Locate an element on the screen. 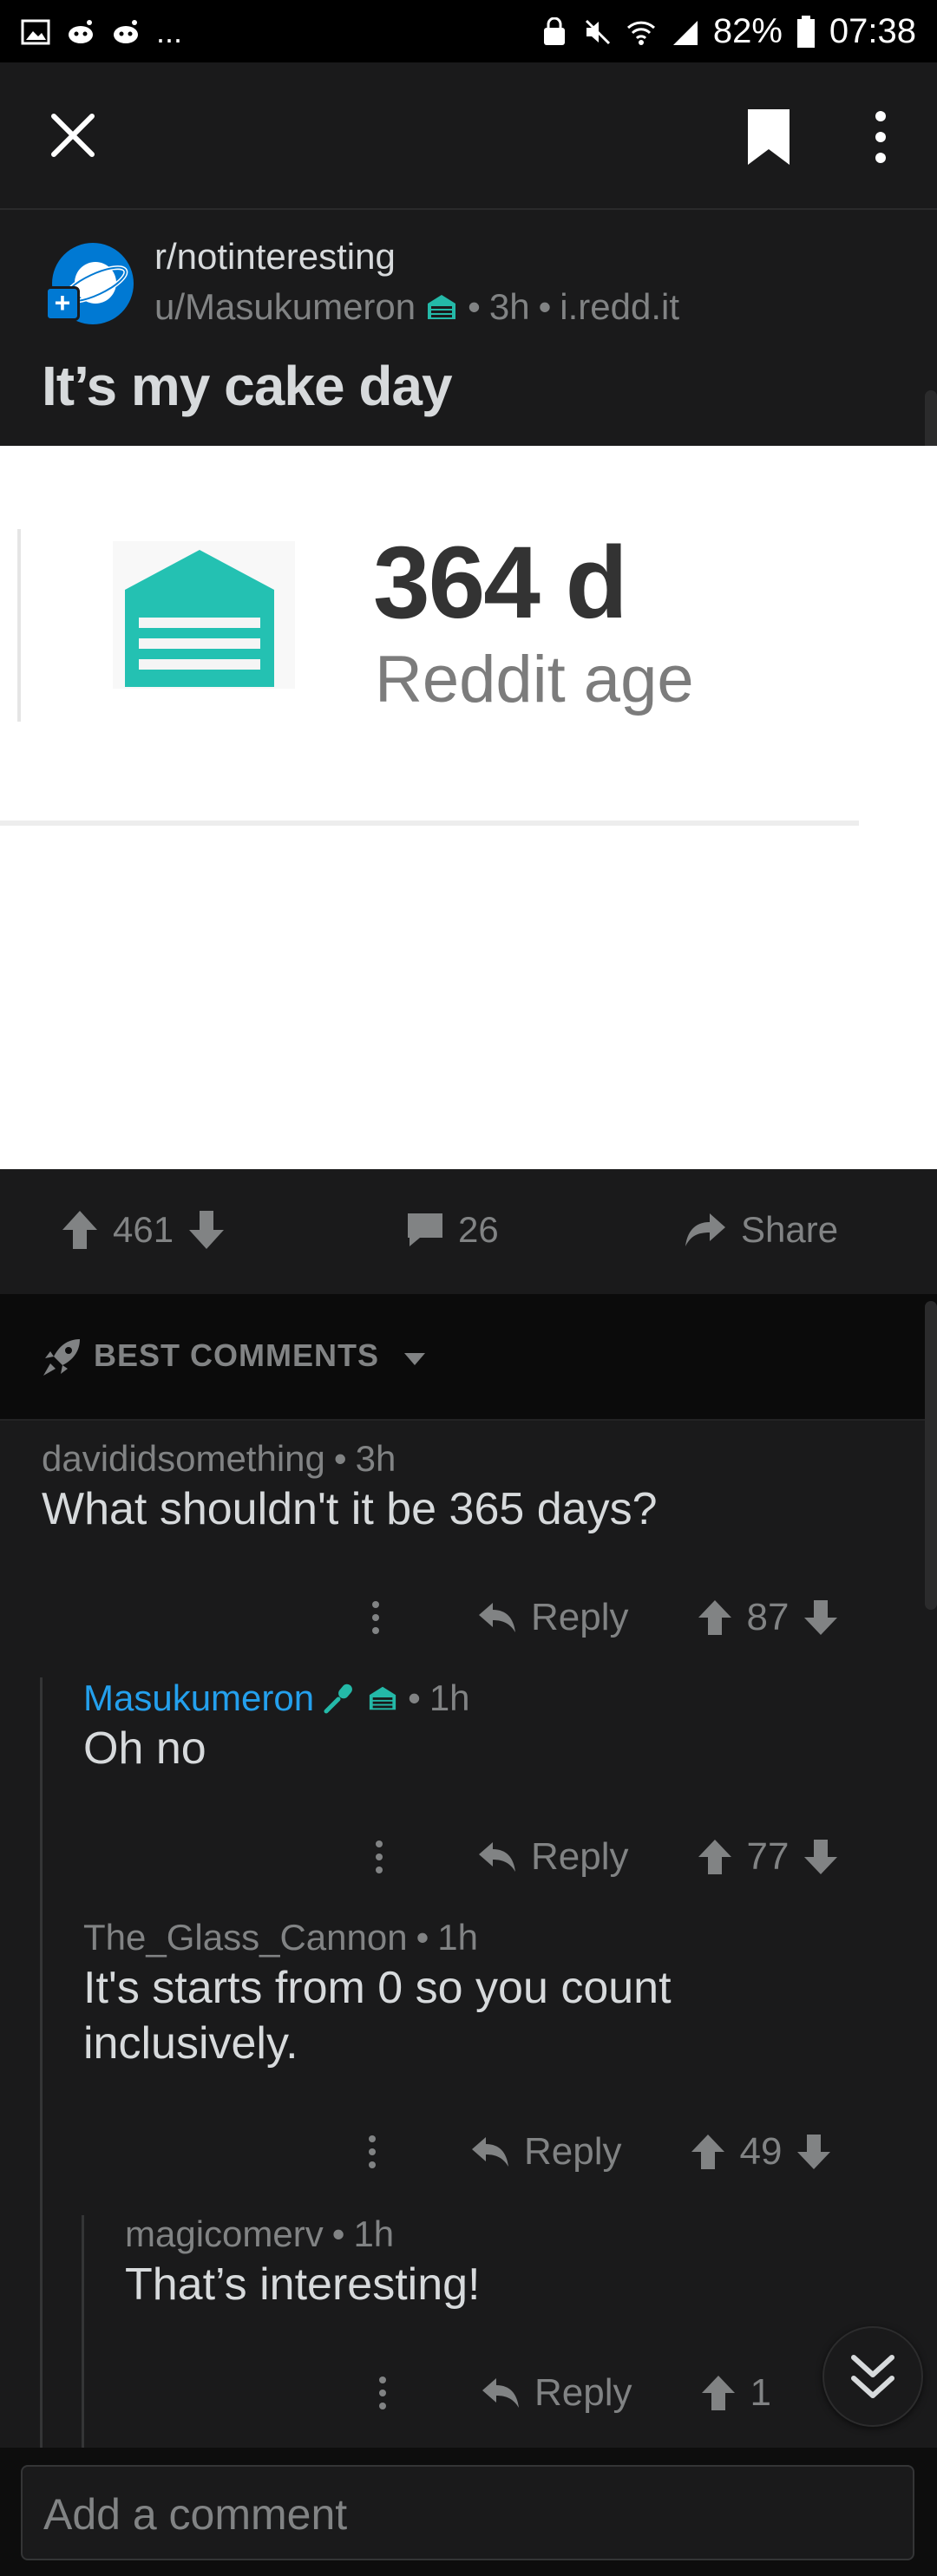 The height and width of the screenshot is (2576, 937). image-rule is located at coordinates (429, 823).